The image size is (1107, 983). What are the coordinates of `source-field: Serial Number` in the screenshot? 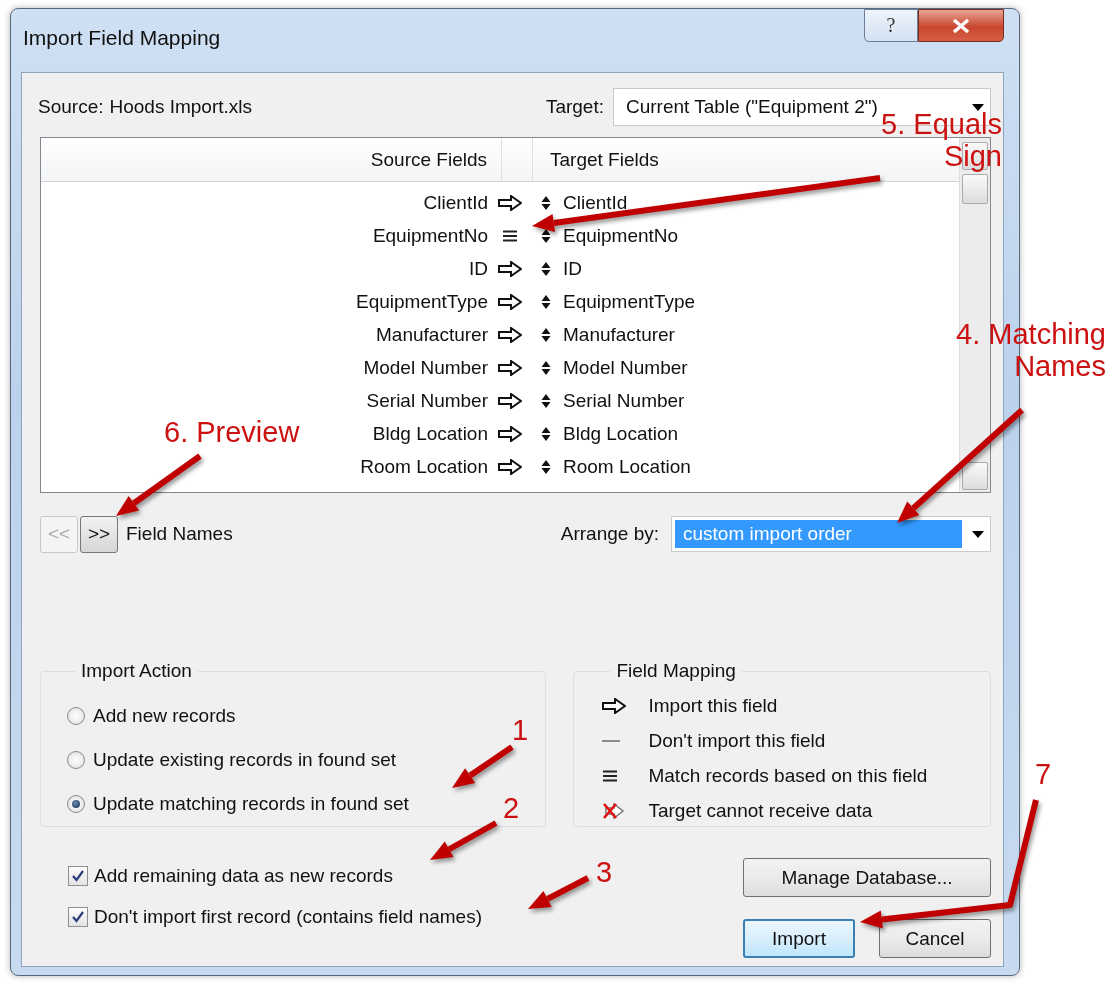 It's located at (427, 400).